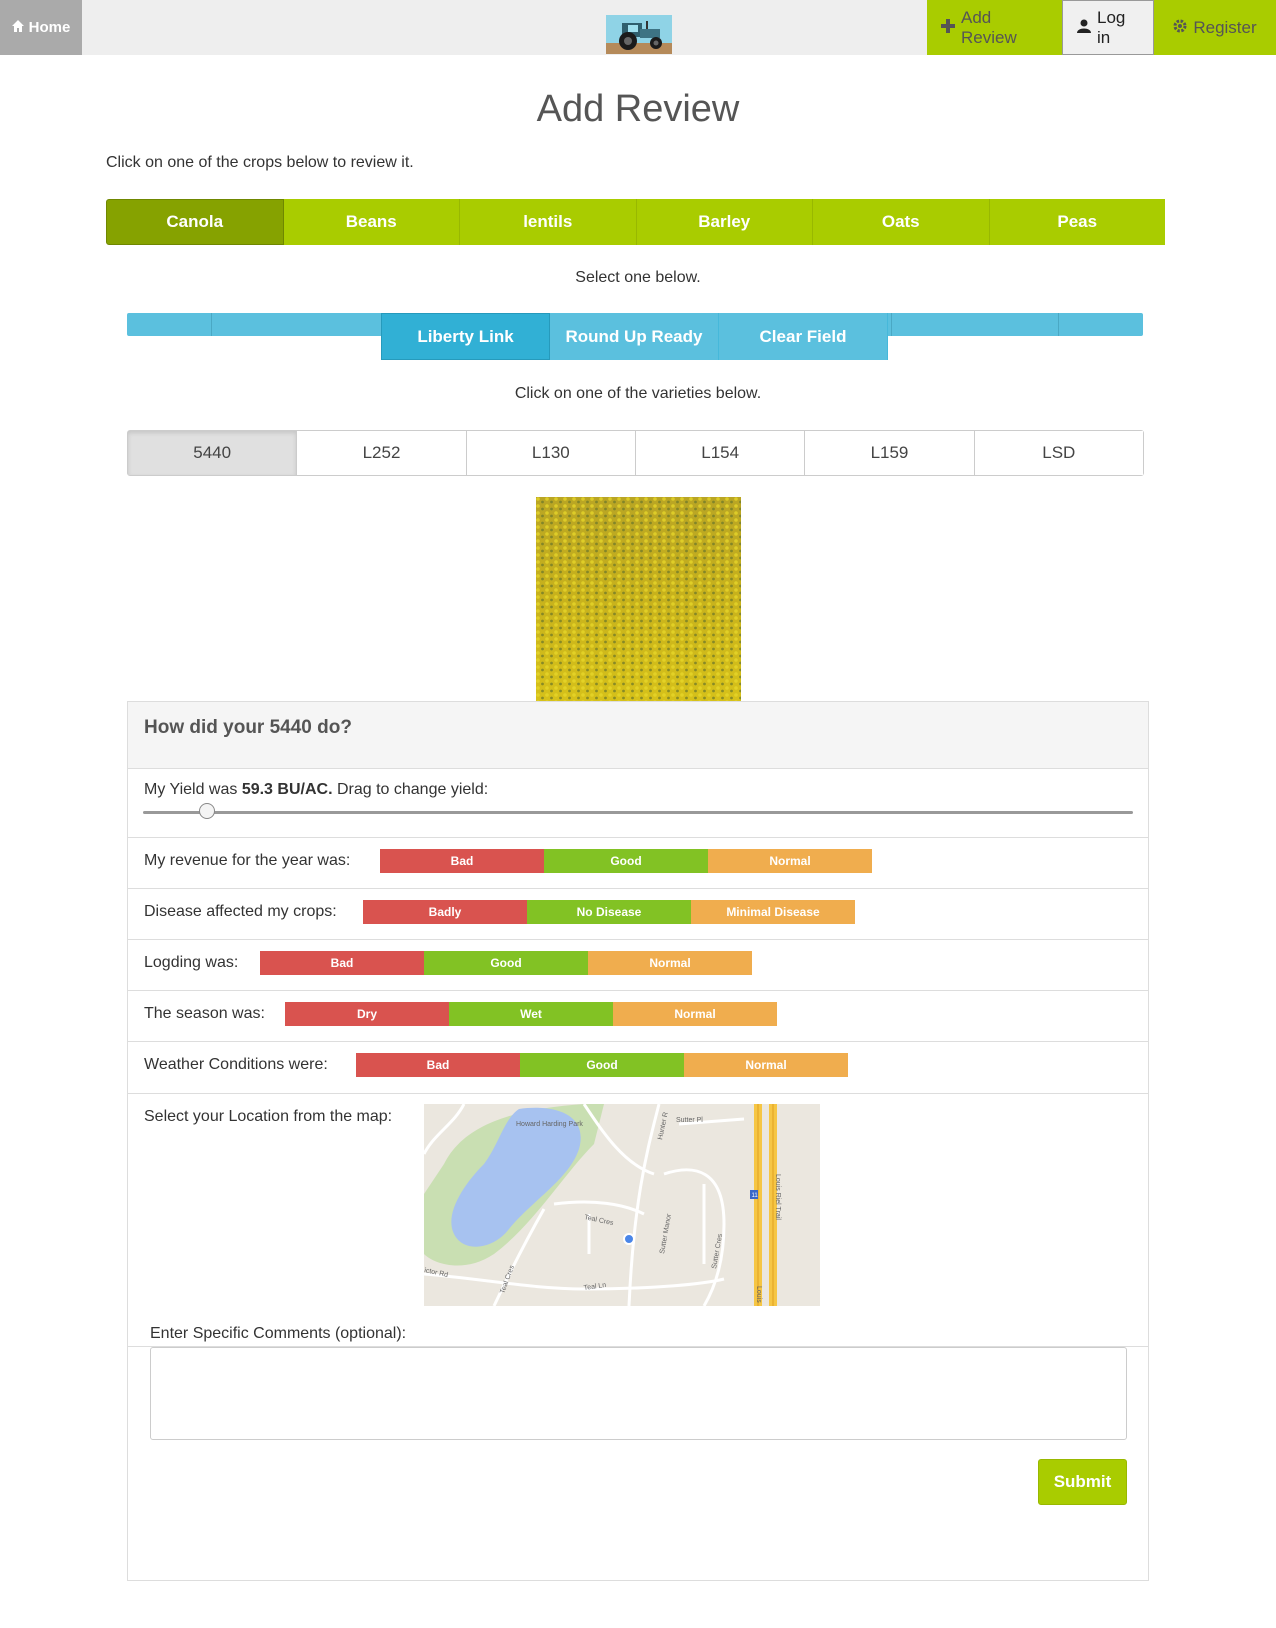 This screenshot has height=1628, width=1276. Describe the element at coordinates (639, 34) in the screenshot. I see `tractor-logo` at that location.